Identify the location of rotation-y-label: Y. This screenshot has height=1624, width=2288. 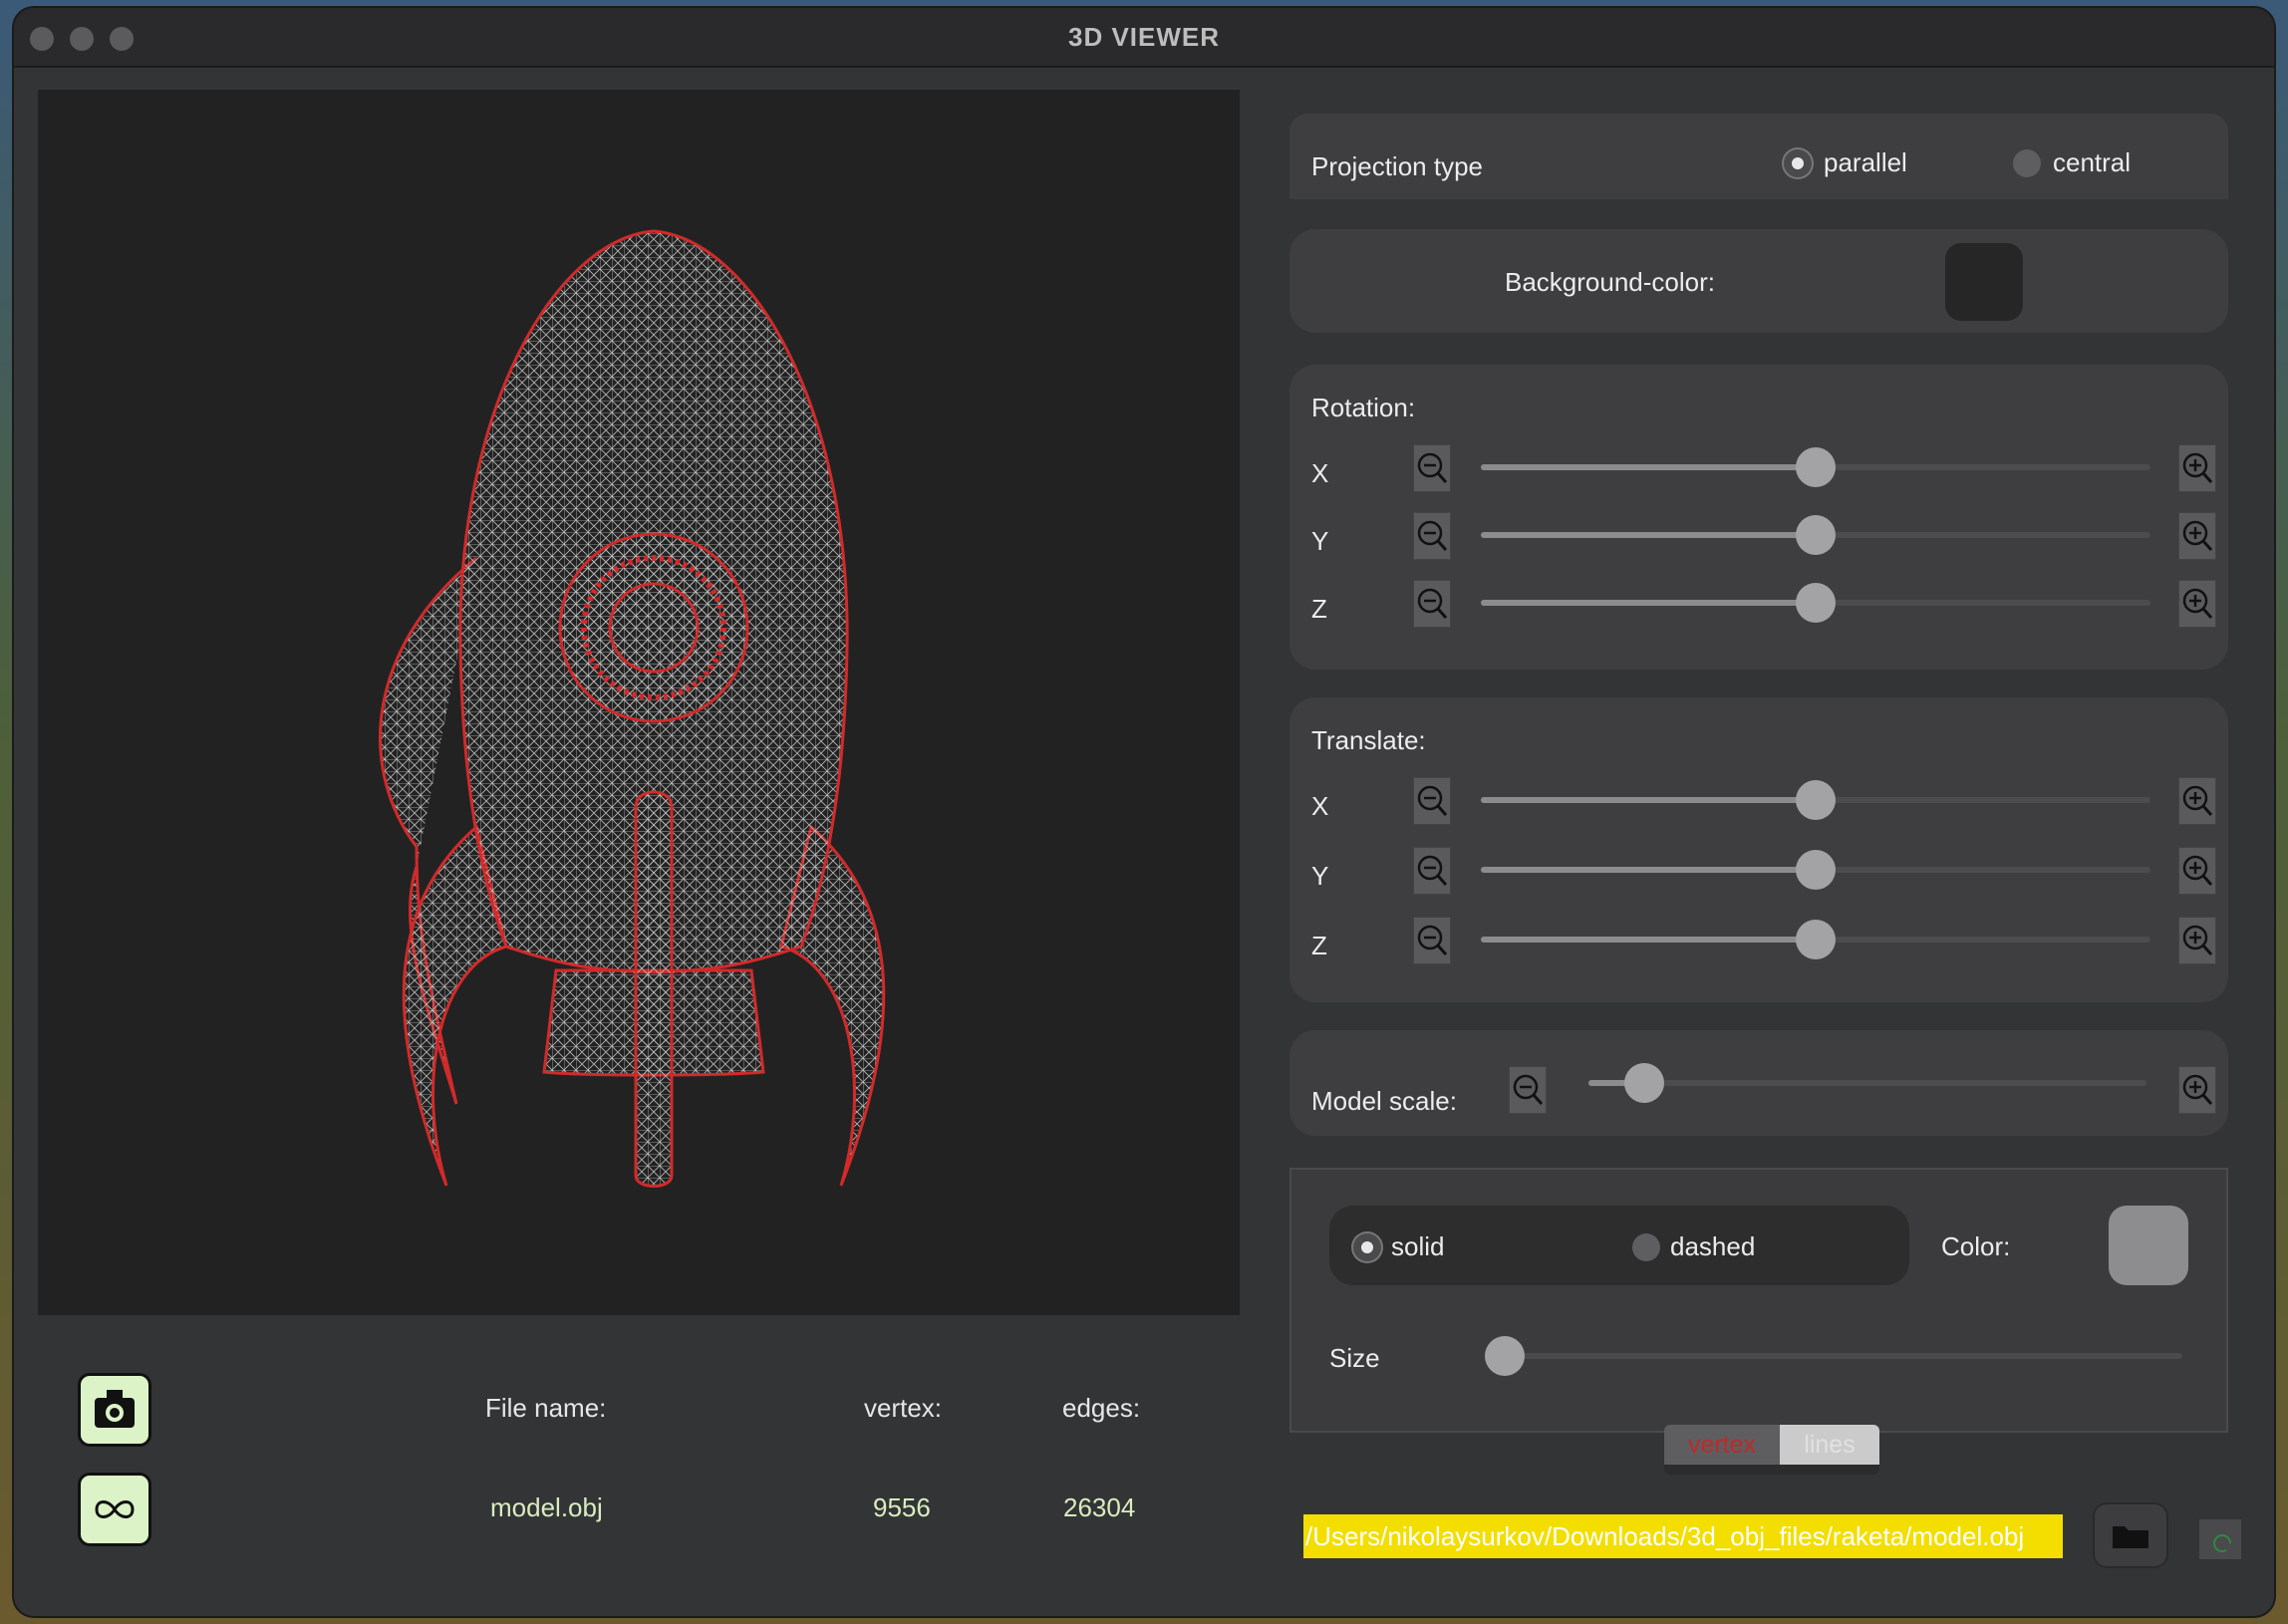
(1320, 541).